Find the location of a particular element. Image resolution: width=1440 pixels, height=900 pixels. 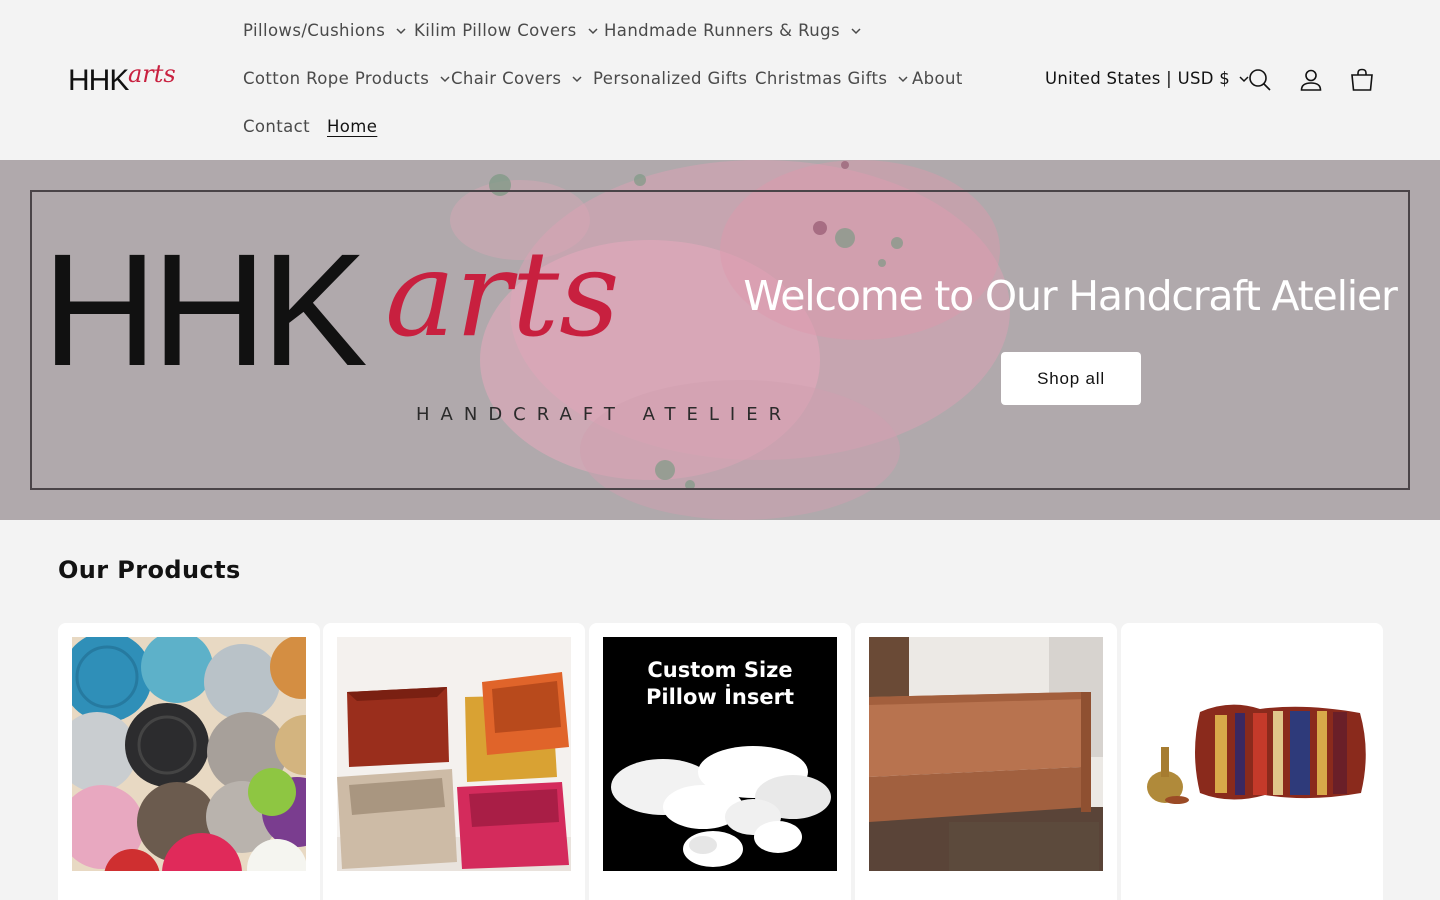

country-currency-selector: United States | USD $ is located at coordinates (1147, 79).